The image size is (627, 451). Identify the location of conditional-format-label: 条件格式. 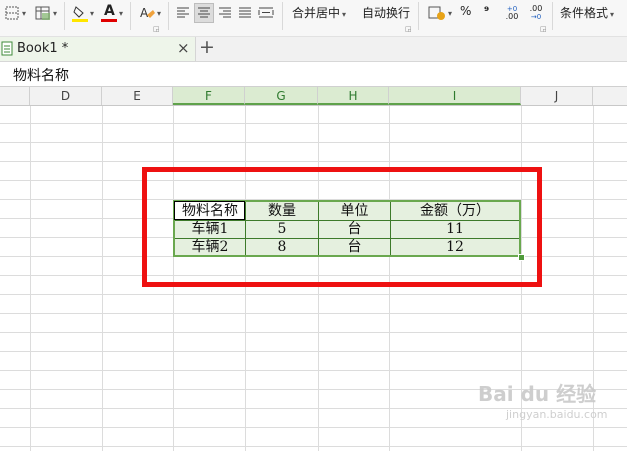
(584, 13).